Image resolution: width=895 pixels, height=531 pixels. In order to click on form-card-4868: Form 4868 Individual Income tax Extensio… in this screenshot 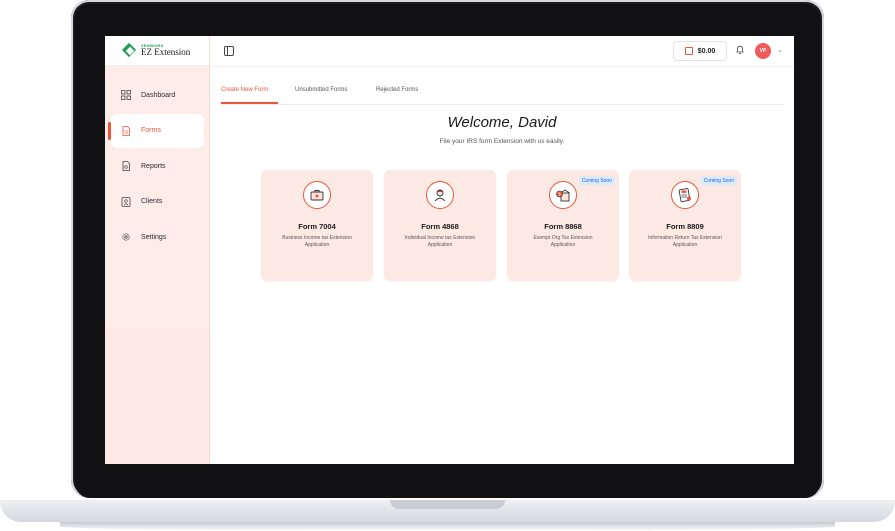, I will do `click(440, 225)`.